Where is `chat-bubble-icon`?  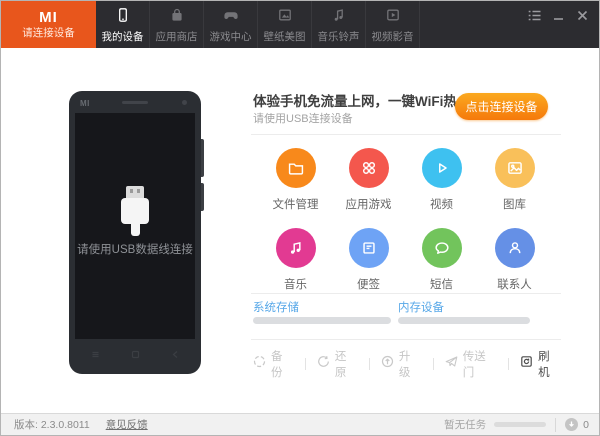 chat-bubble-icon is located at coordinates (441, 248).